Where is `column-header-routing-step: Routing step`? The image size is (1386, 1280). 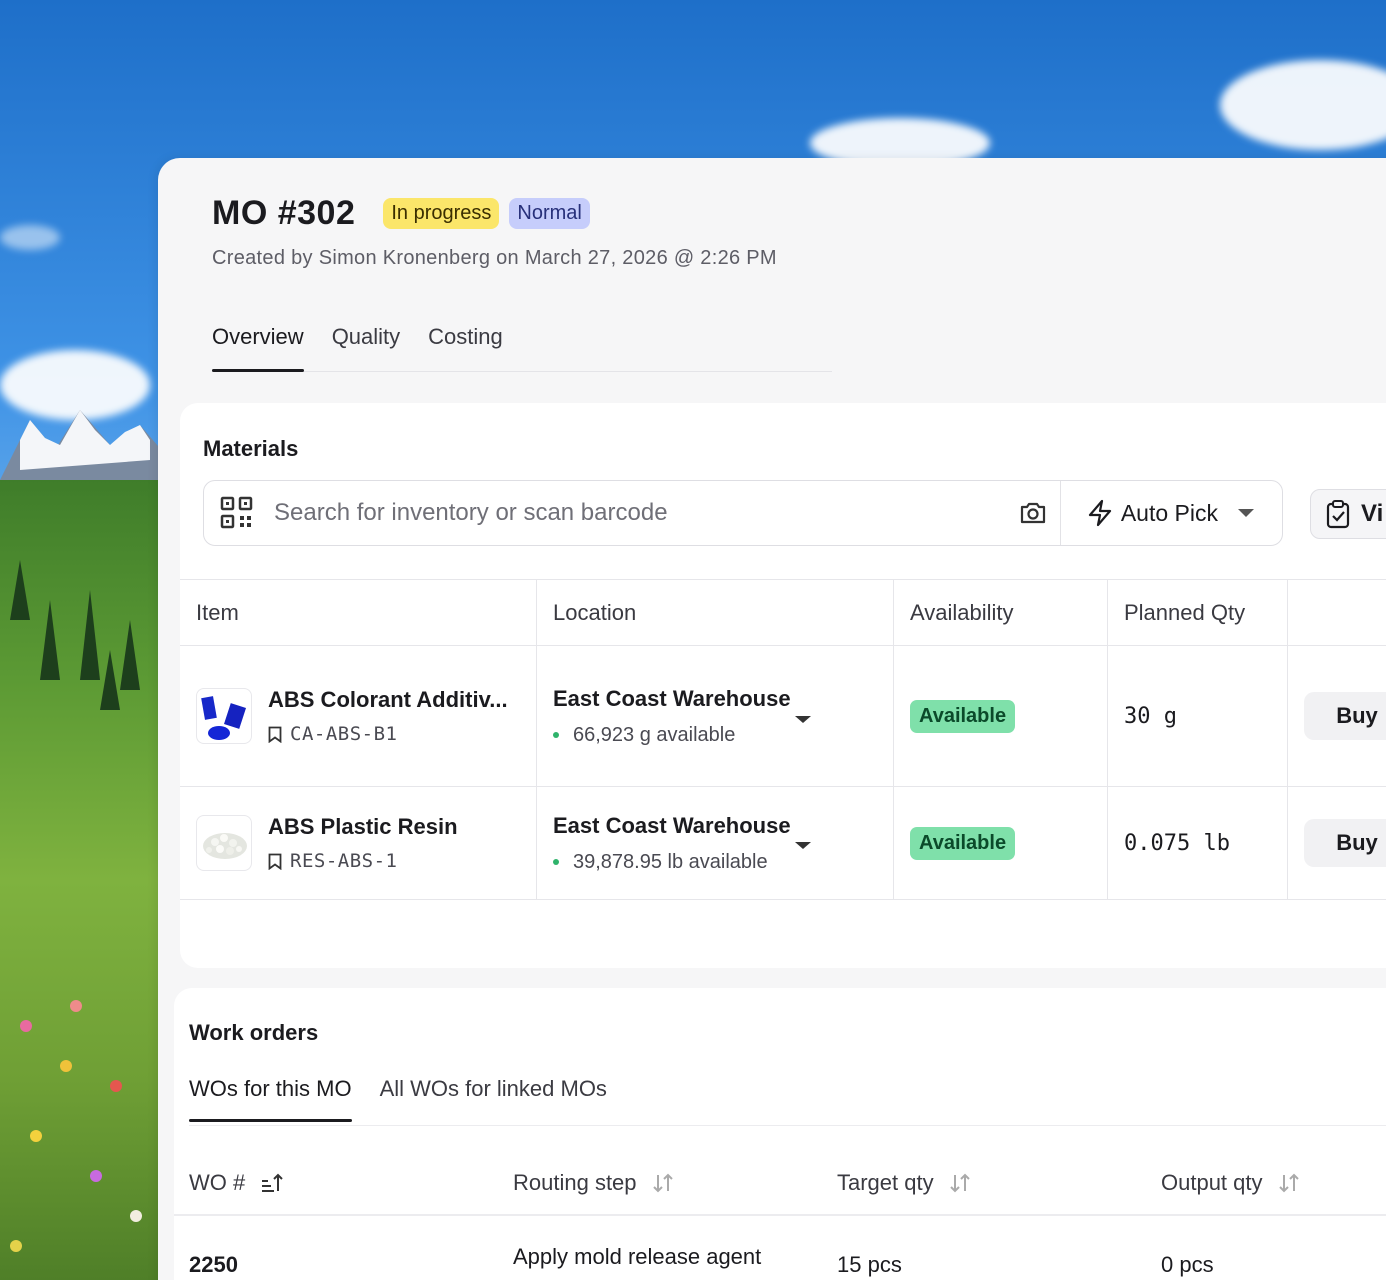 column-header-routing-step: Routing step is located at coordinates (594, 1183).